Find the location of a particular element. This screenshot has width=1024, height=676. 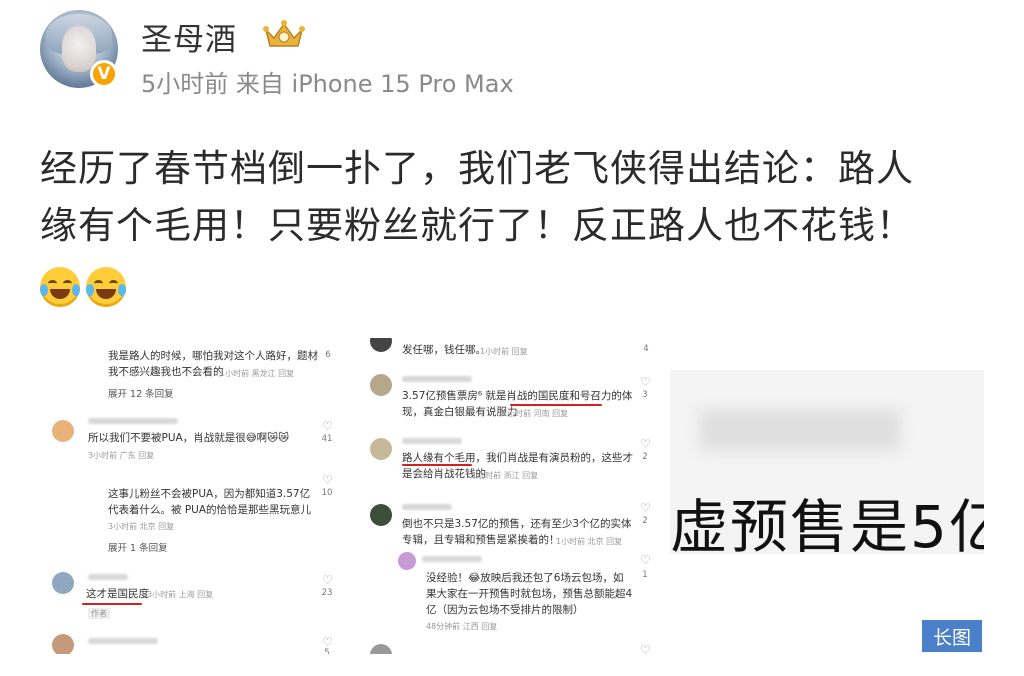

comment-text: 果大家在一开预售时就包场，预售总额能超4 is located at coordinates (529, 594).